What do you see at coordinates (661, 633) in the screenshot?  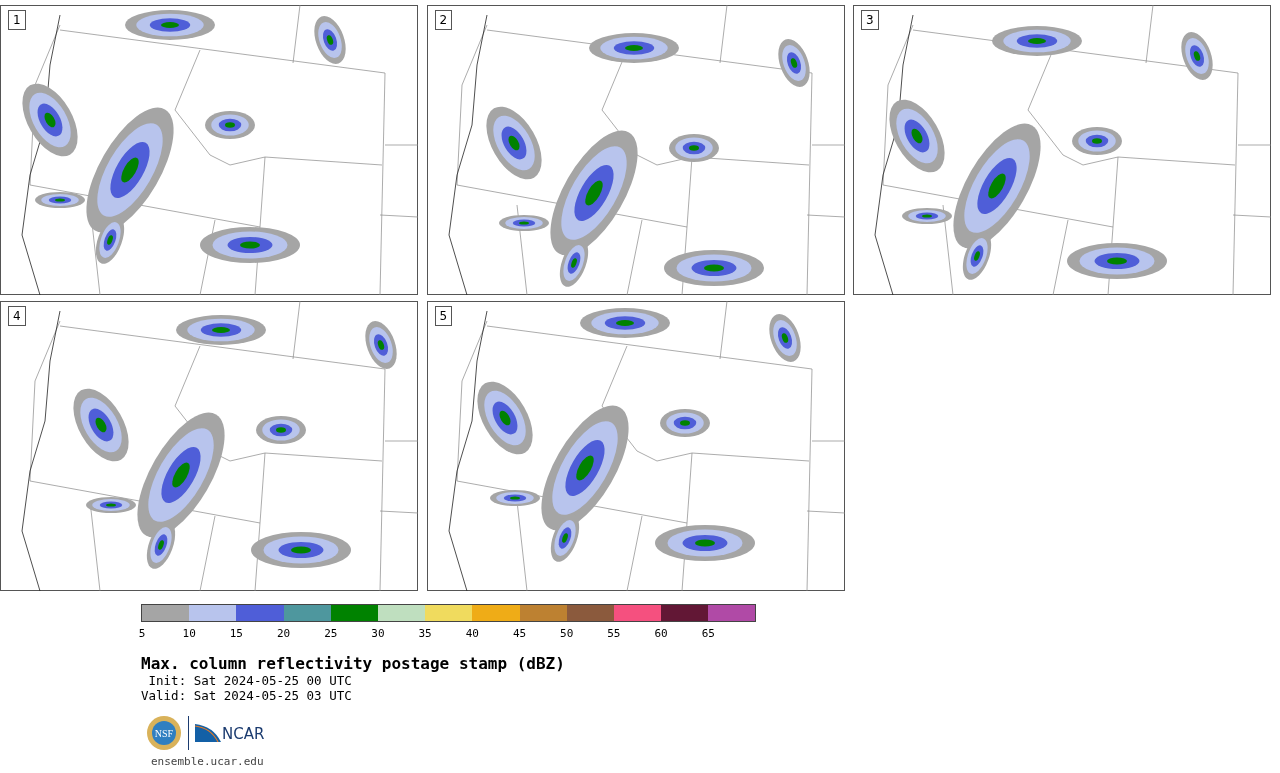 I see `scale-tick-label: 60` at bounding box center [661, 633].